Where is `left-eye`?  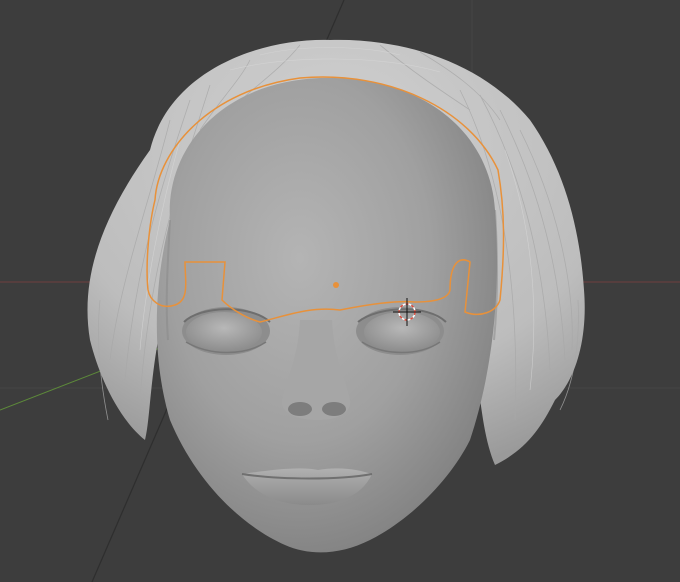 left-eye is located at coordinates (226, 331).